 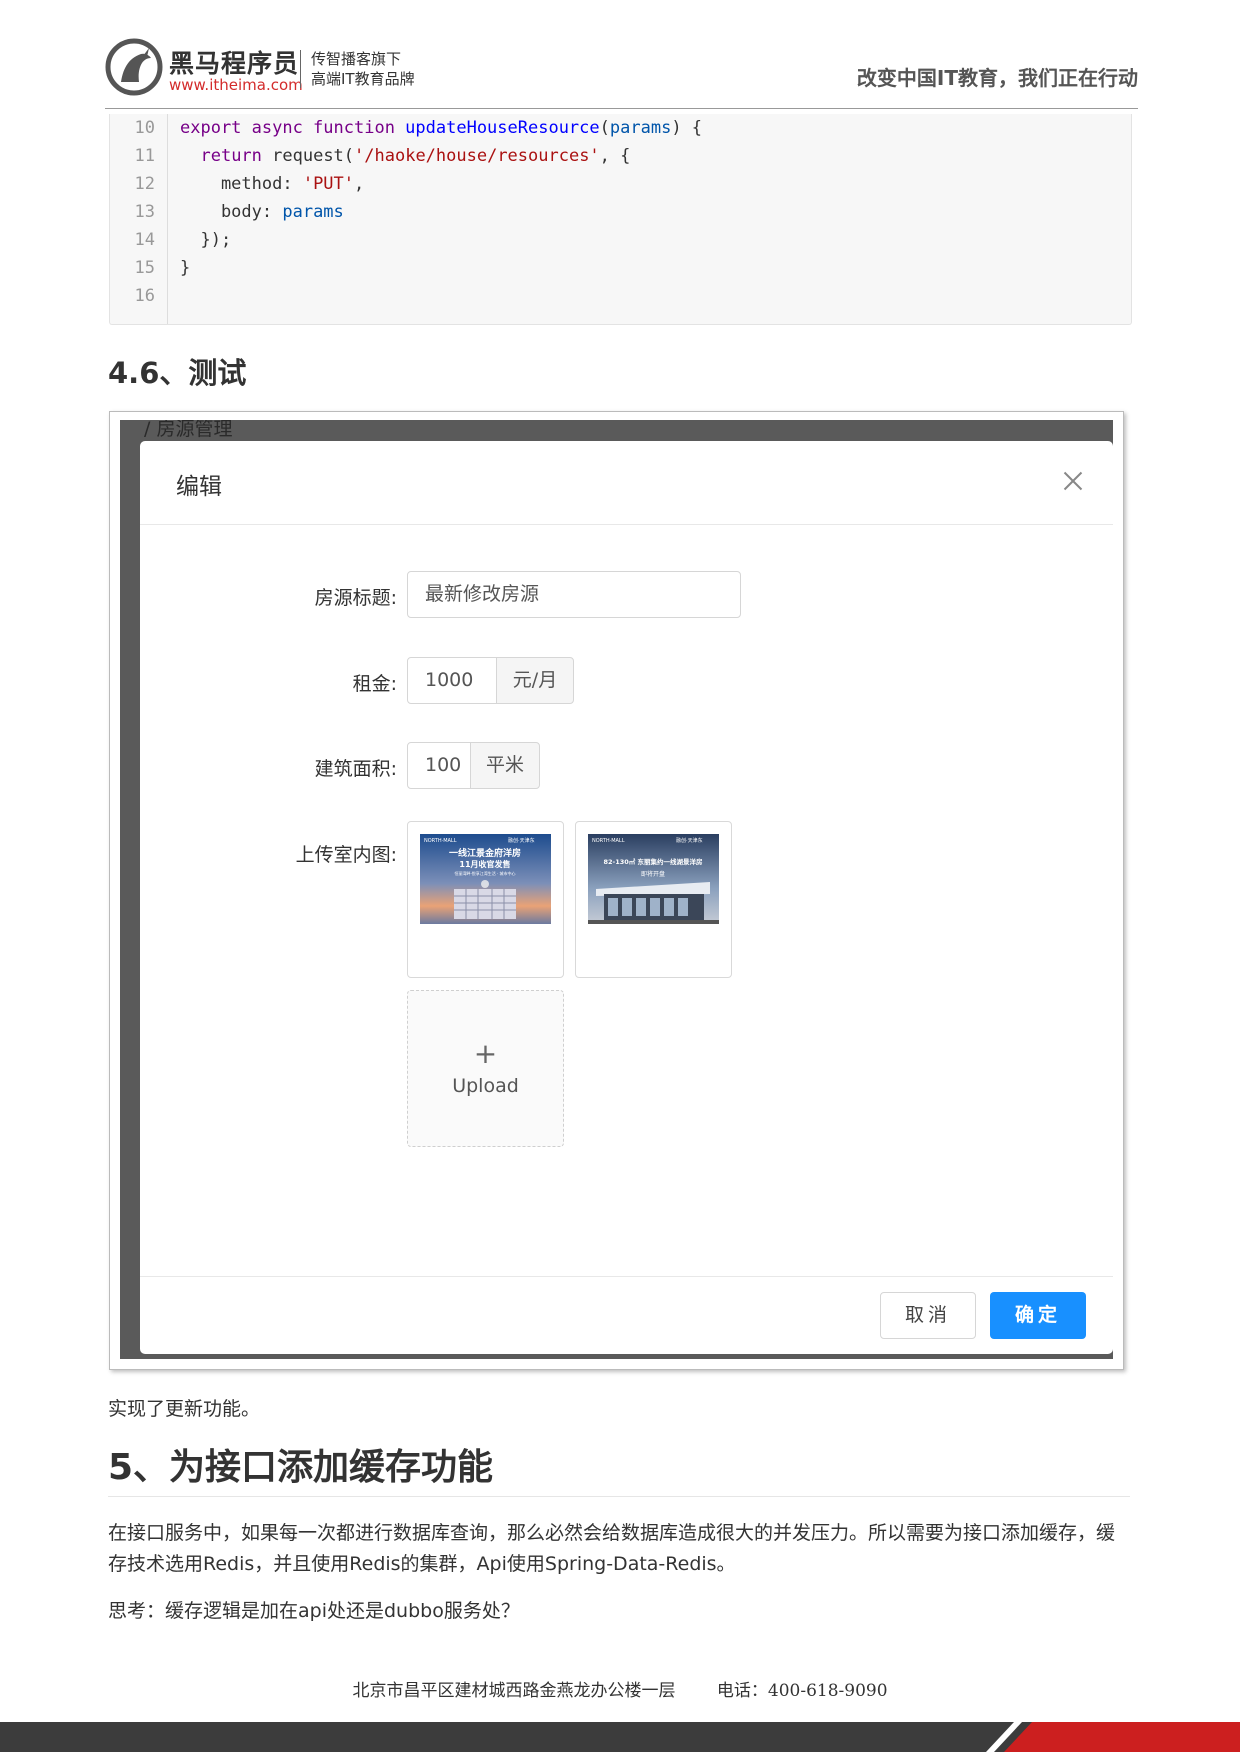 What do you see at coordinates (184, 1409) in the screenshot?
I see `result-text: 实现了更新功能。` at bounding box center [184, 1409].